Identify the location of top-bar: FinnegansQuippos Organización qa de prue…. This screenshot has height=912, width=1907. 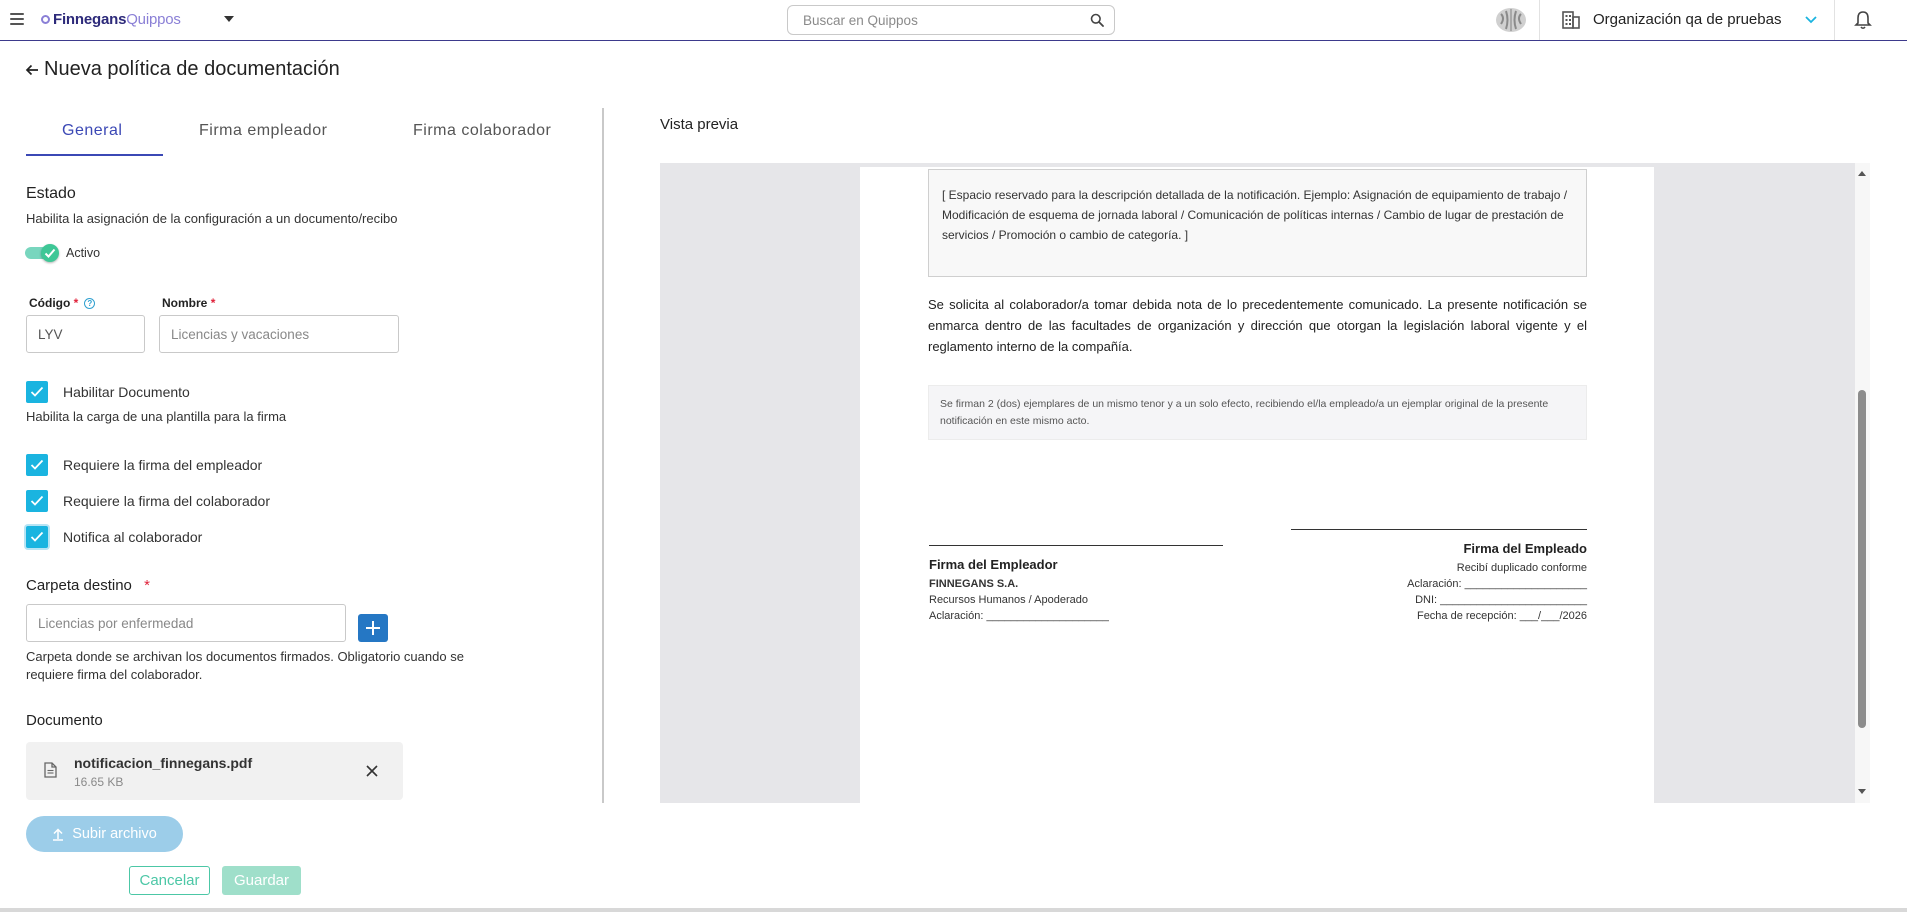
(953, 20).